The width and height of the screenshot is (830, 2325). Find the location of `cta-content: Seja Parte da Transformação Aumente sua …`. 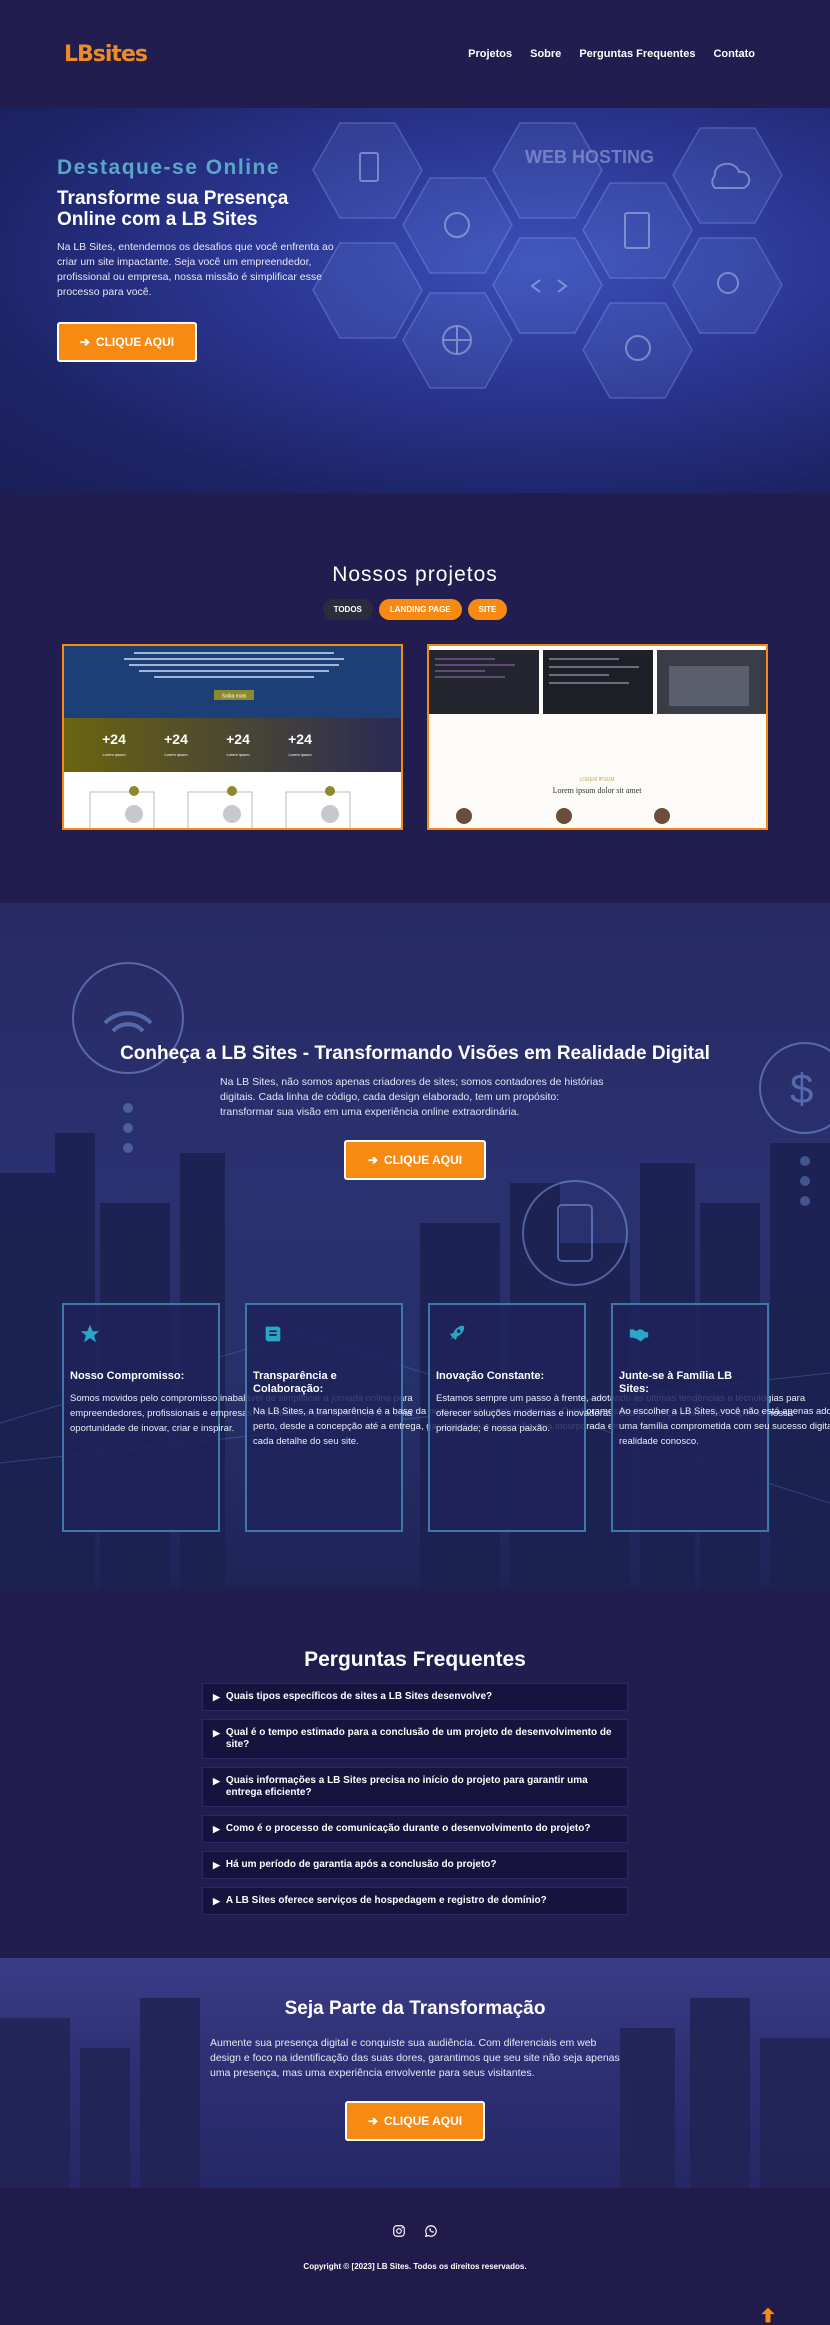

cta-content: Seja Parte da Transformação Aumente sua … is located at coordinates (415, 2069).